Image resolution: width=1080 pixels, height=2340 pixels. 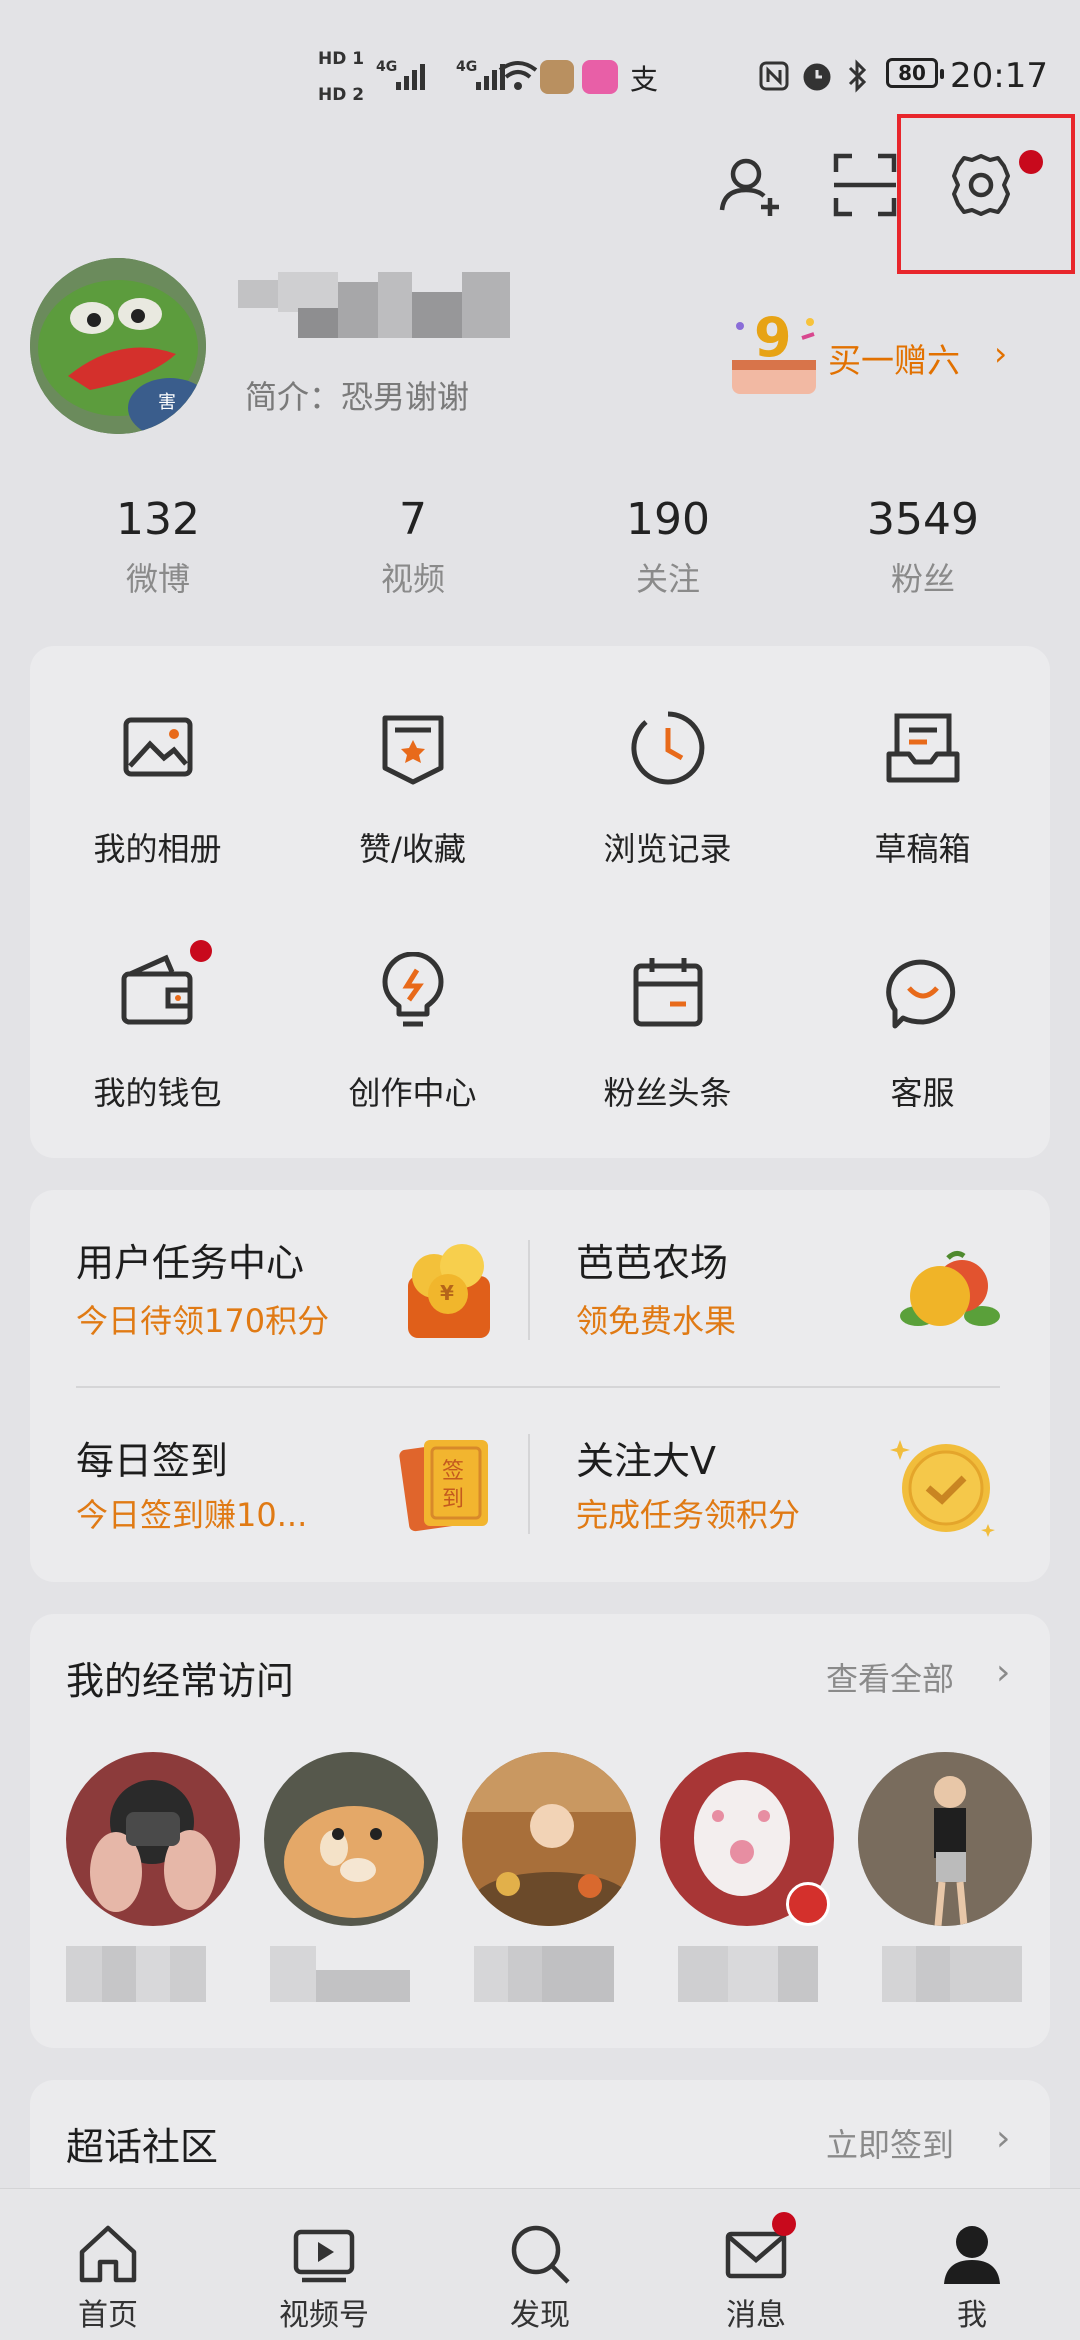 I want to click on alipay-notification-icon: 支, so click(x=644, y=79).